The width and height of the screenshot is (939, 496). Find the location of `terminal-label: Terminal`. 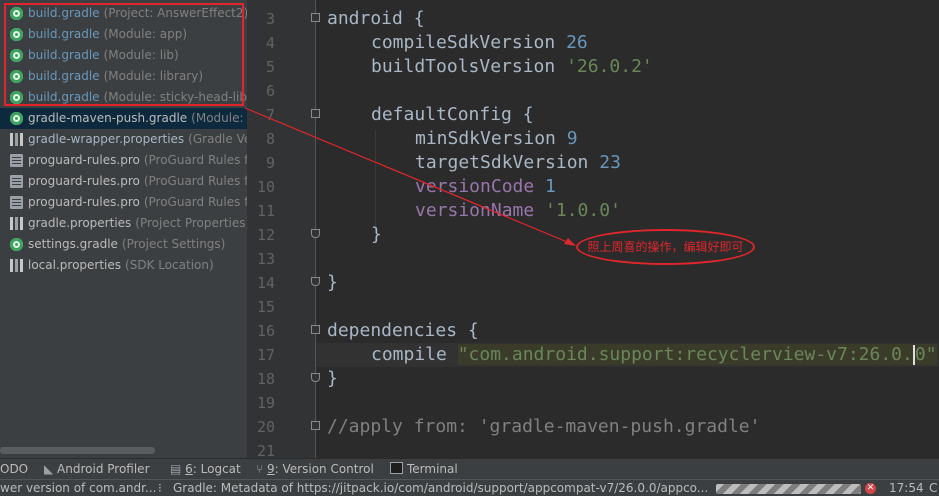

terminal-label: Terminal is located at coordinates (432, 469).